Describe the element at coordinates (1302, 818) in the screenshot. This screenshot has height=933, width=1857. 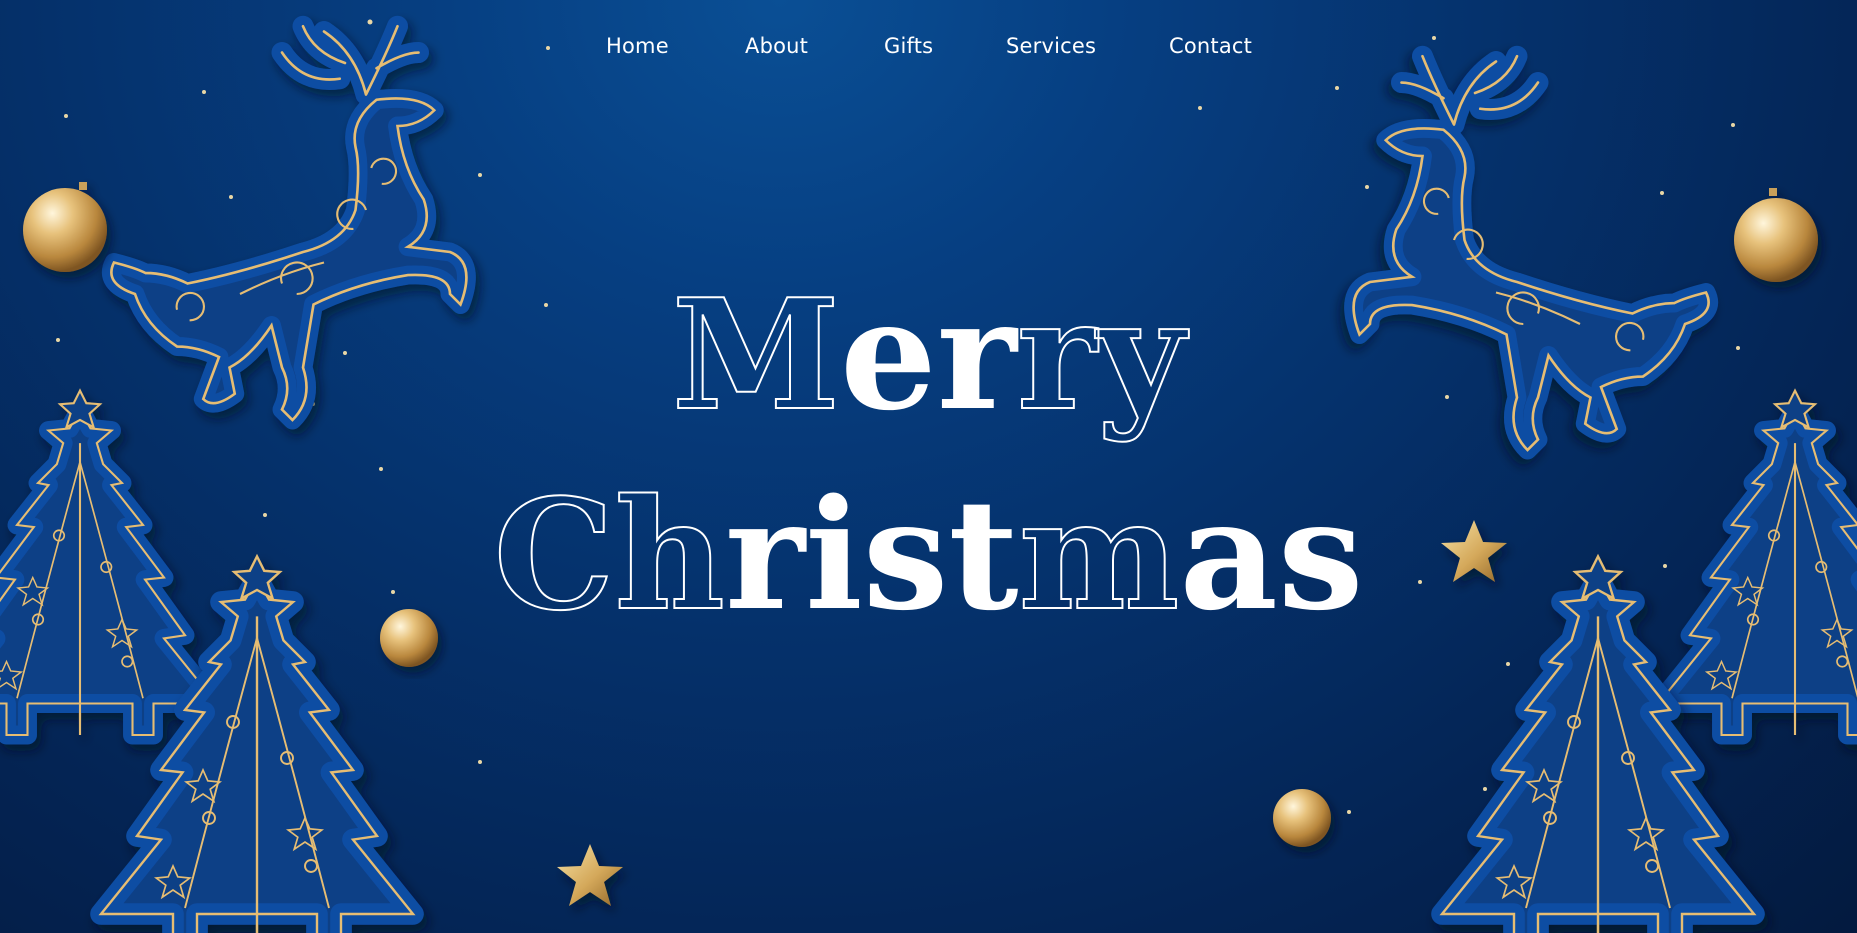
I see `ornament-ball-center-right-icon` at that location.